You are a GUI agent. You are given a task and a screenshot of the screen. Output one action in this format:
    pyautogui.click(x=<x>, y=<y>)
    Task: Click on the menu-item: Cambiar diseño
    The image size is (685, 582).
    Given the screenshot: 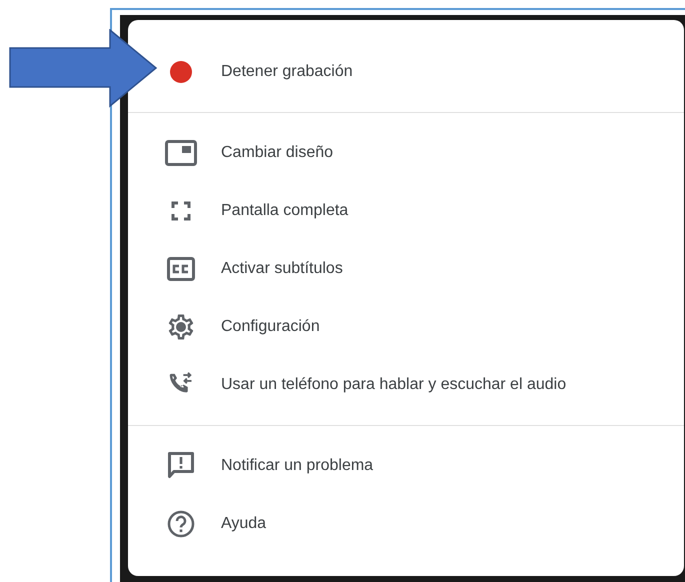 What is the action you would take?
    pyautogui.click(x=421, y=153)
    